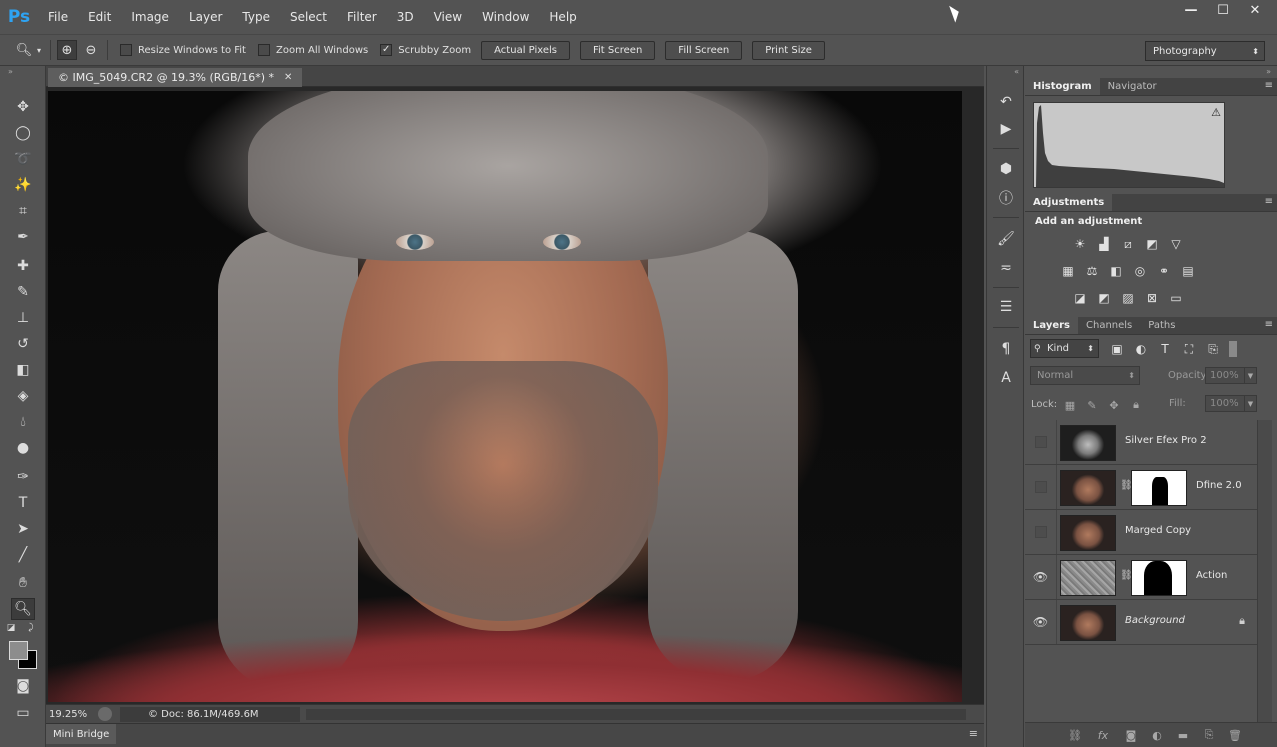  What do you see at coordinates (362, 17) in the screenshot?
I see `menu-filter: Filter` at bounding box center [362, 17].